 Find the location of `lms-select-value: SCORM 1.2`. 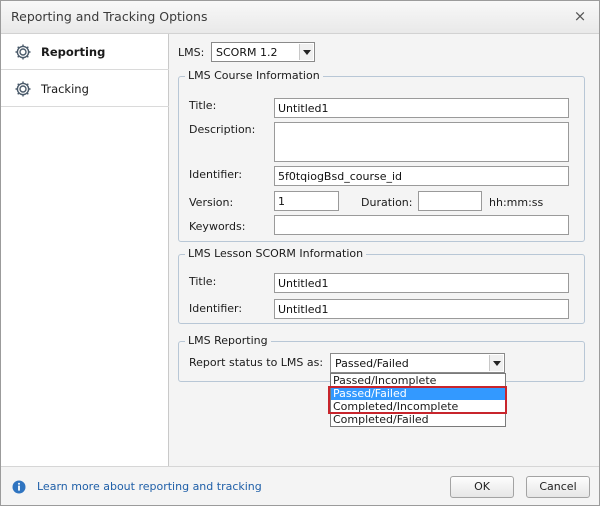

lms-select-value: SCORM 1.2 is located at coordinates (247, 52).